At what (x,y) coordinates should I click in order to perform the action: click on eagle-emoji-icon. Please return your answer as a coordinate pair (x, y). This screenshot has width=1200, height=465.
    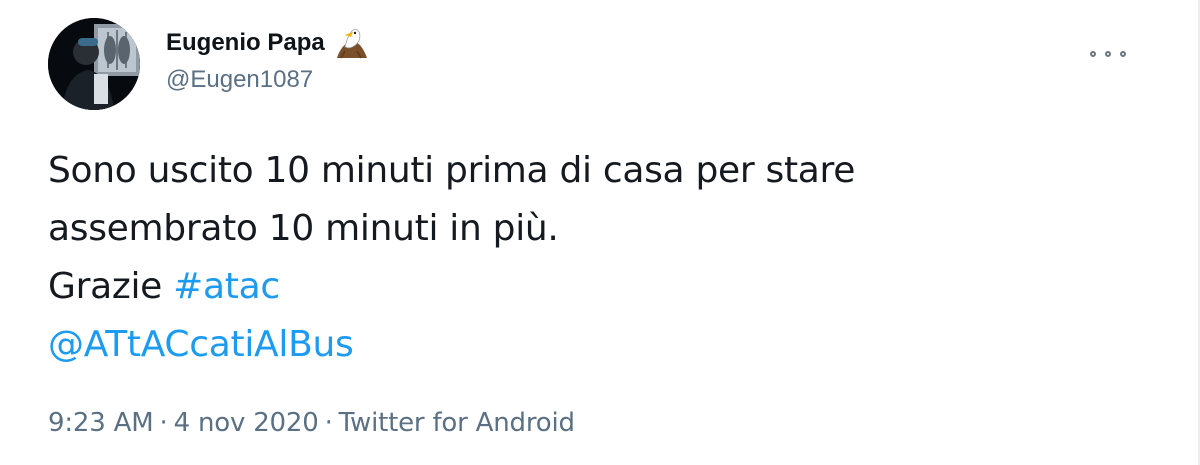
    Looking at the image, I should click on (352, 43).